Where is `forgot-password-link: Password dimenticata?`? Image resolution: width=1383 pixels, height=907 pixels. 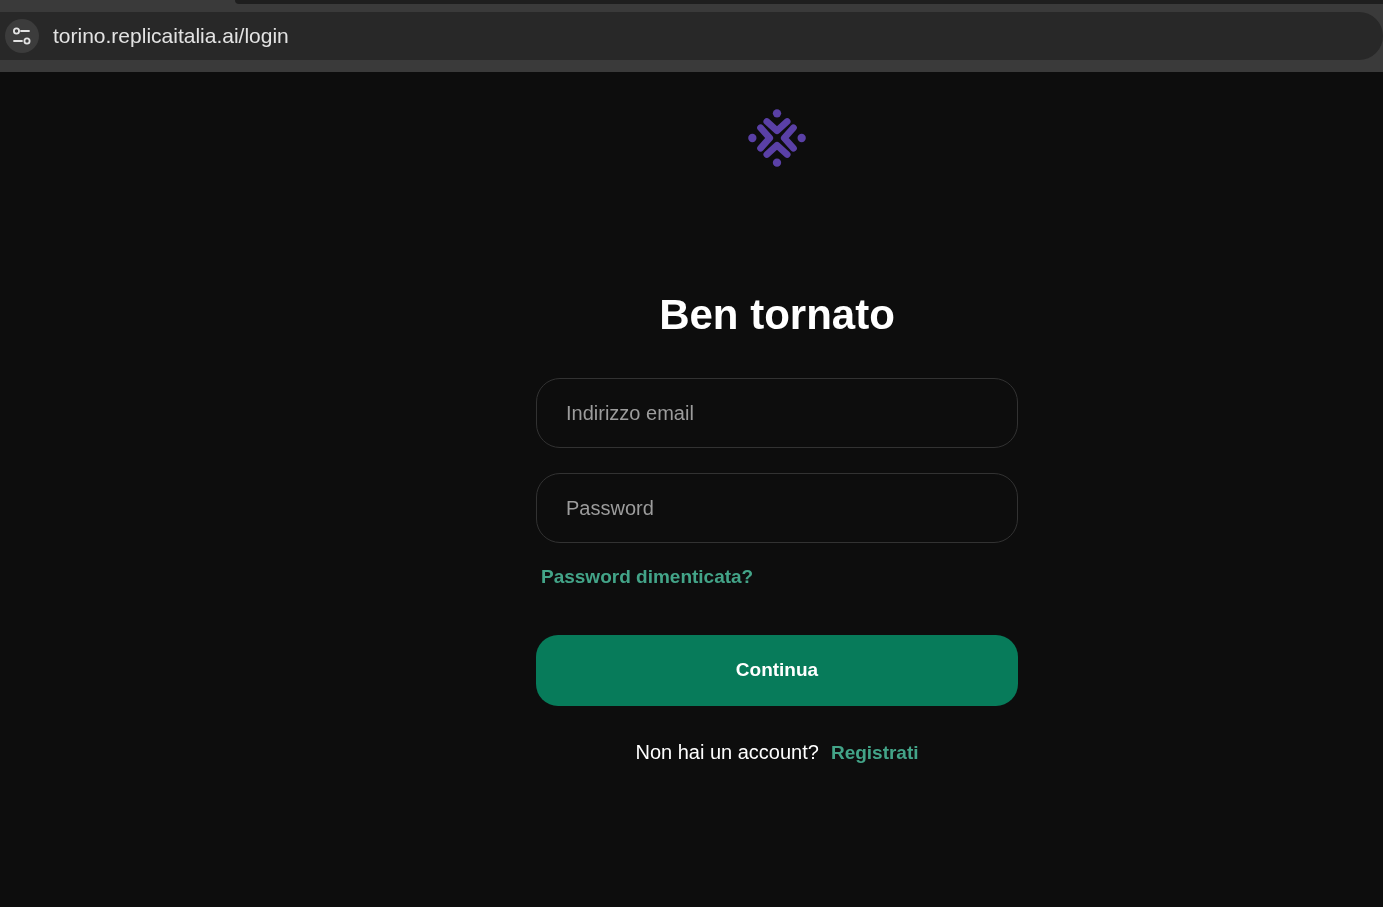
forgot-password-link: Password dimenticata? is located at coordinates (647, 577).